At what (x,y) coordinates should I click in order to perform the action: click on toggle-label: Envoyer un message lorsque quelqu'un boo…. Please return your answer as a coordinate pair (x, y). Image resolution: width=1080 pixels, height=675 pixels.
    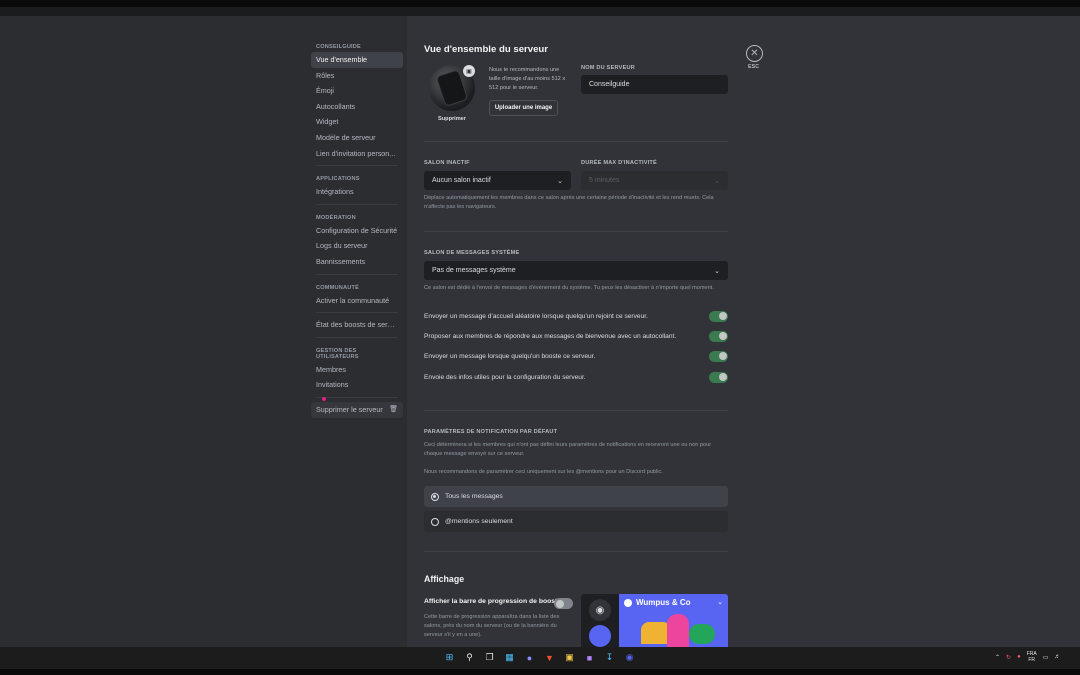
    Looking at the image, I should click on (510, 356).